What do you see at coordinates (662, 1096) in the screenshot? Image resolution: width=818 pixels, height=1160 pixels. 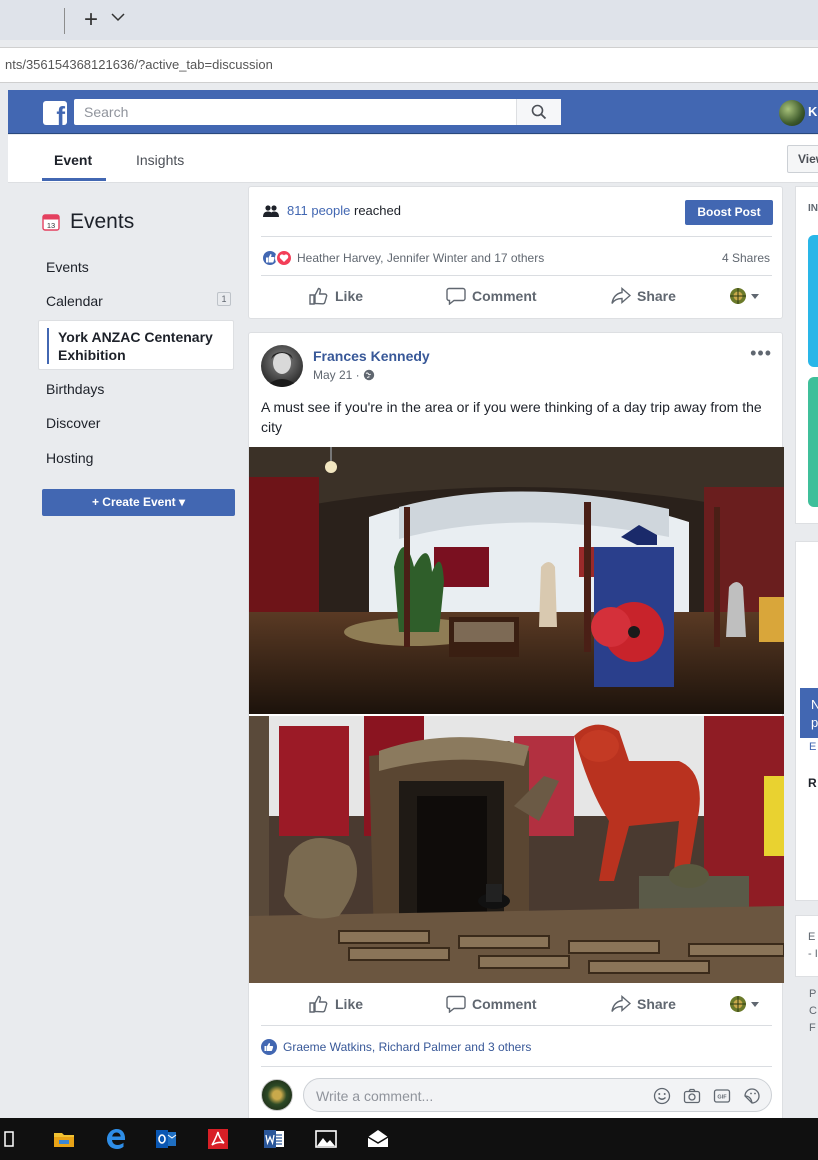 I see `emoji-icon` at bounding box center [662, 1096].